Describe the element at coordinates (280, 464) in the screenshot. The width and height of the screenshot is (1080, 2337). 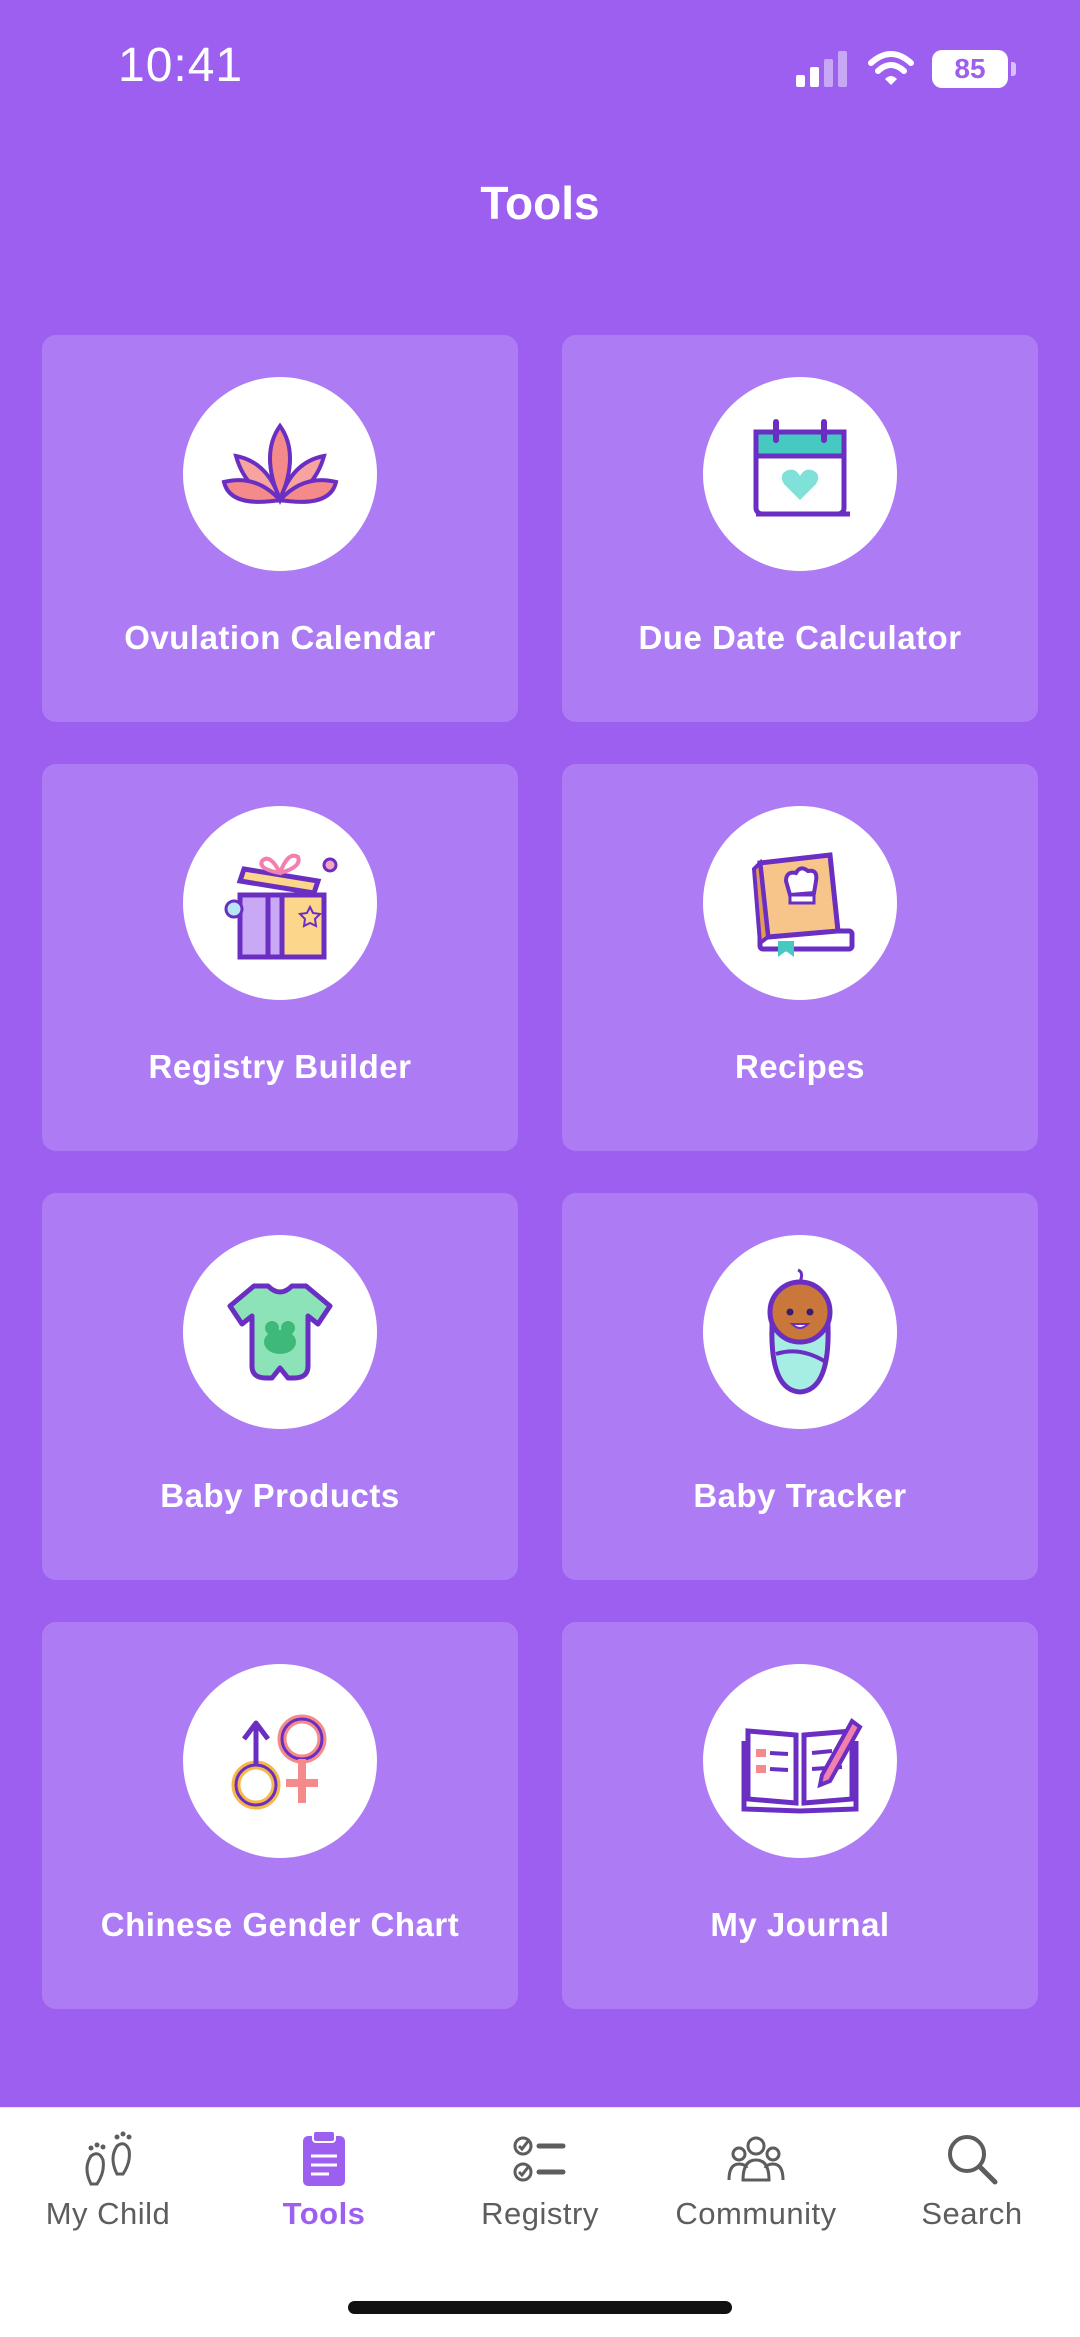
I see `lotus-icon` at that location.